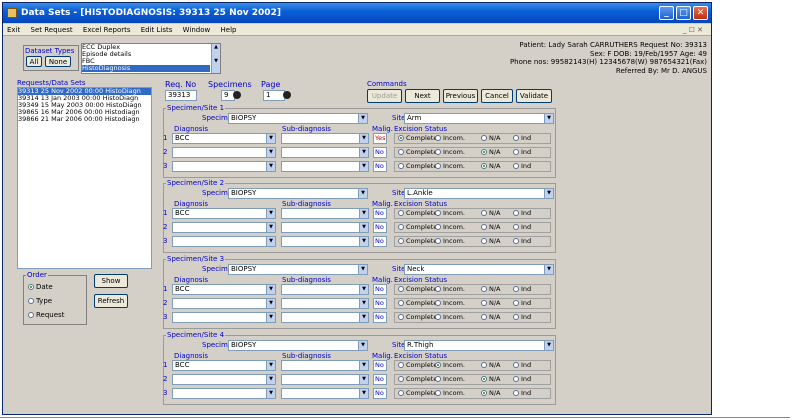  Describe the element at coordinates (107, 30) in the screenshot. I see `menu-item-excel-reports: Excel Reports` at that location.